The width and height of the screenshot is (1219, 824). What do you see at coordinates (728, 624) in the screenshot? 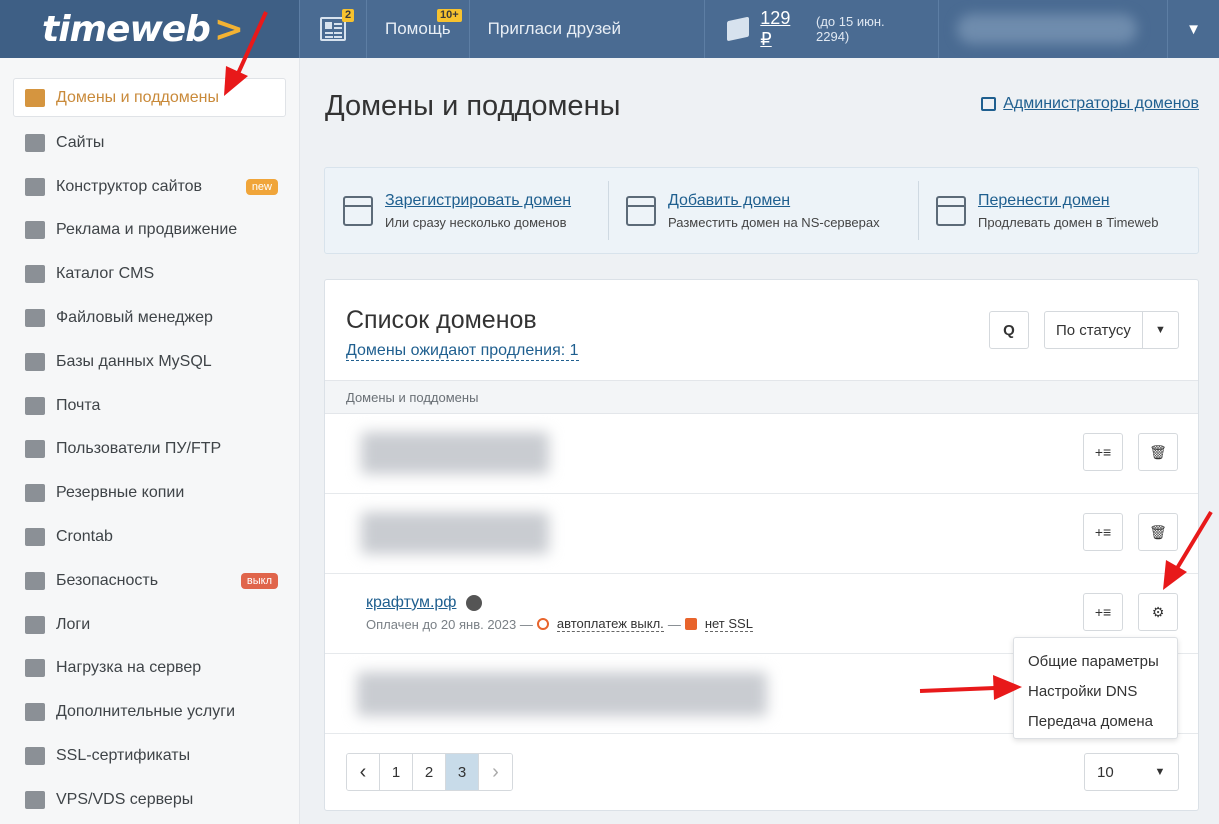
I see `ssl-link: нет SSL` at bounding box center [728, 624].